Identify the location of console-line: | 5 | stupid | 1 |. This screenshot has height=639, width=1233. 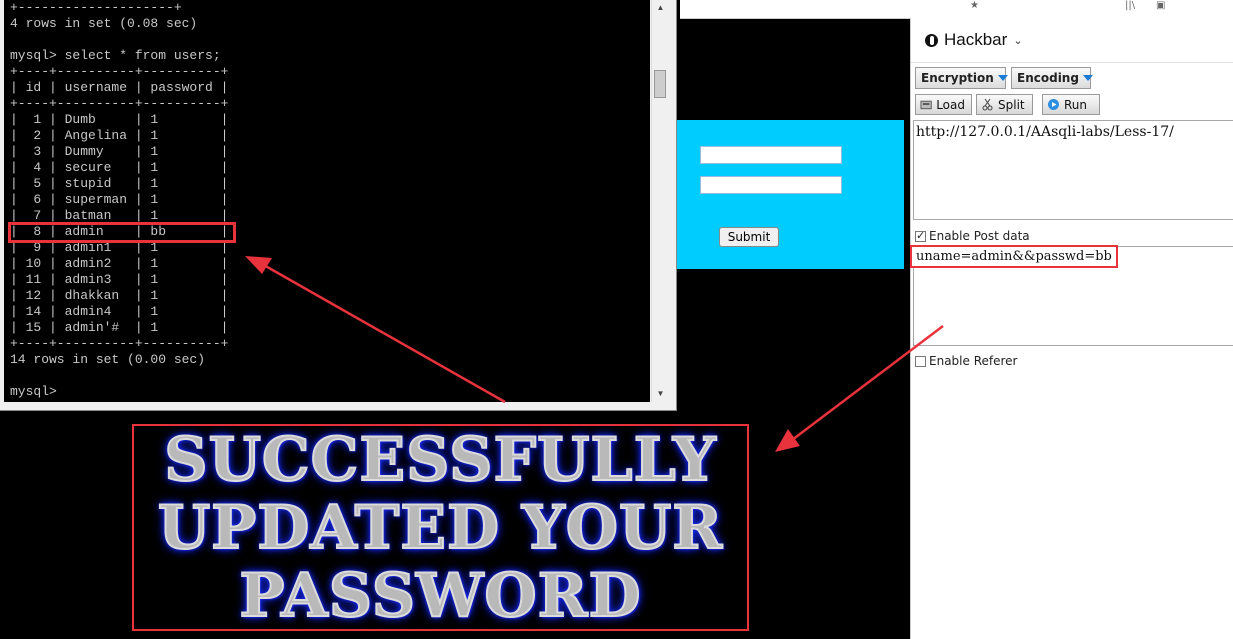
(119, 183).